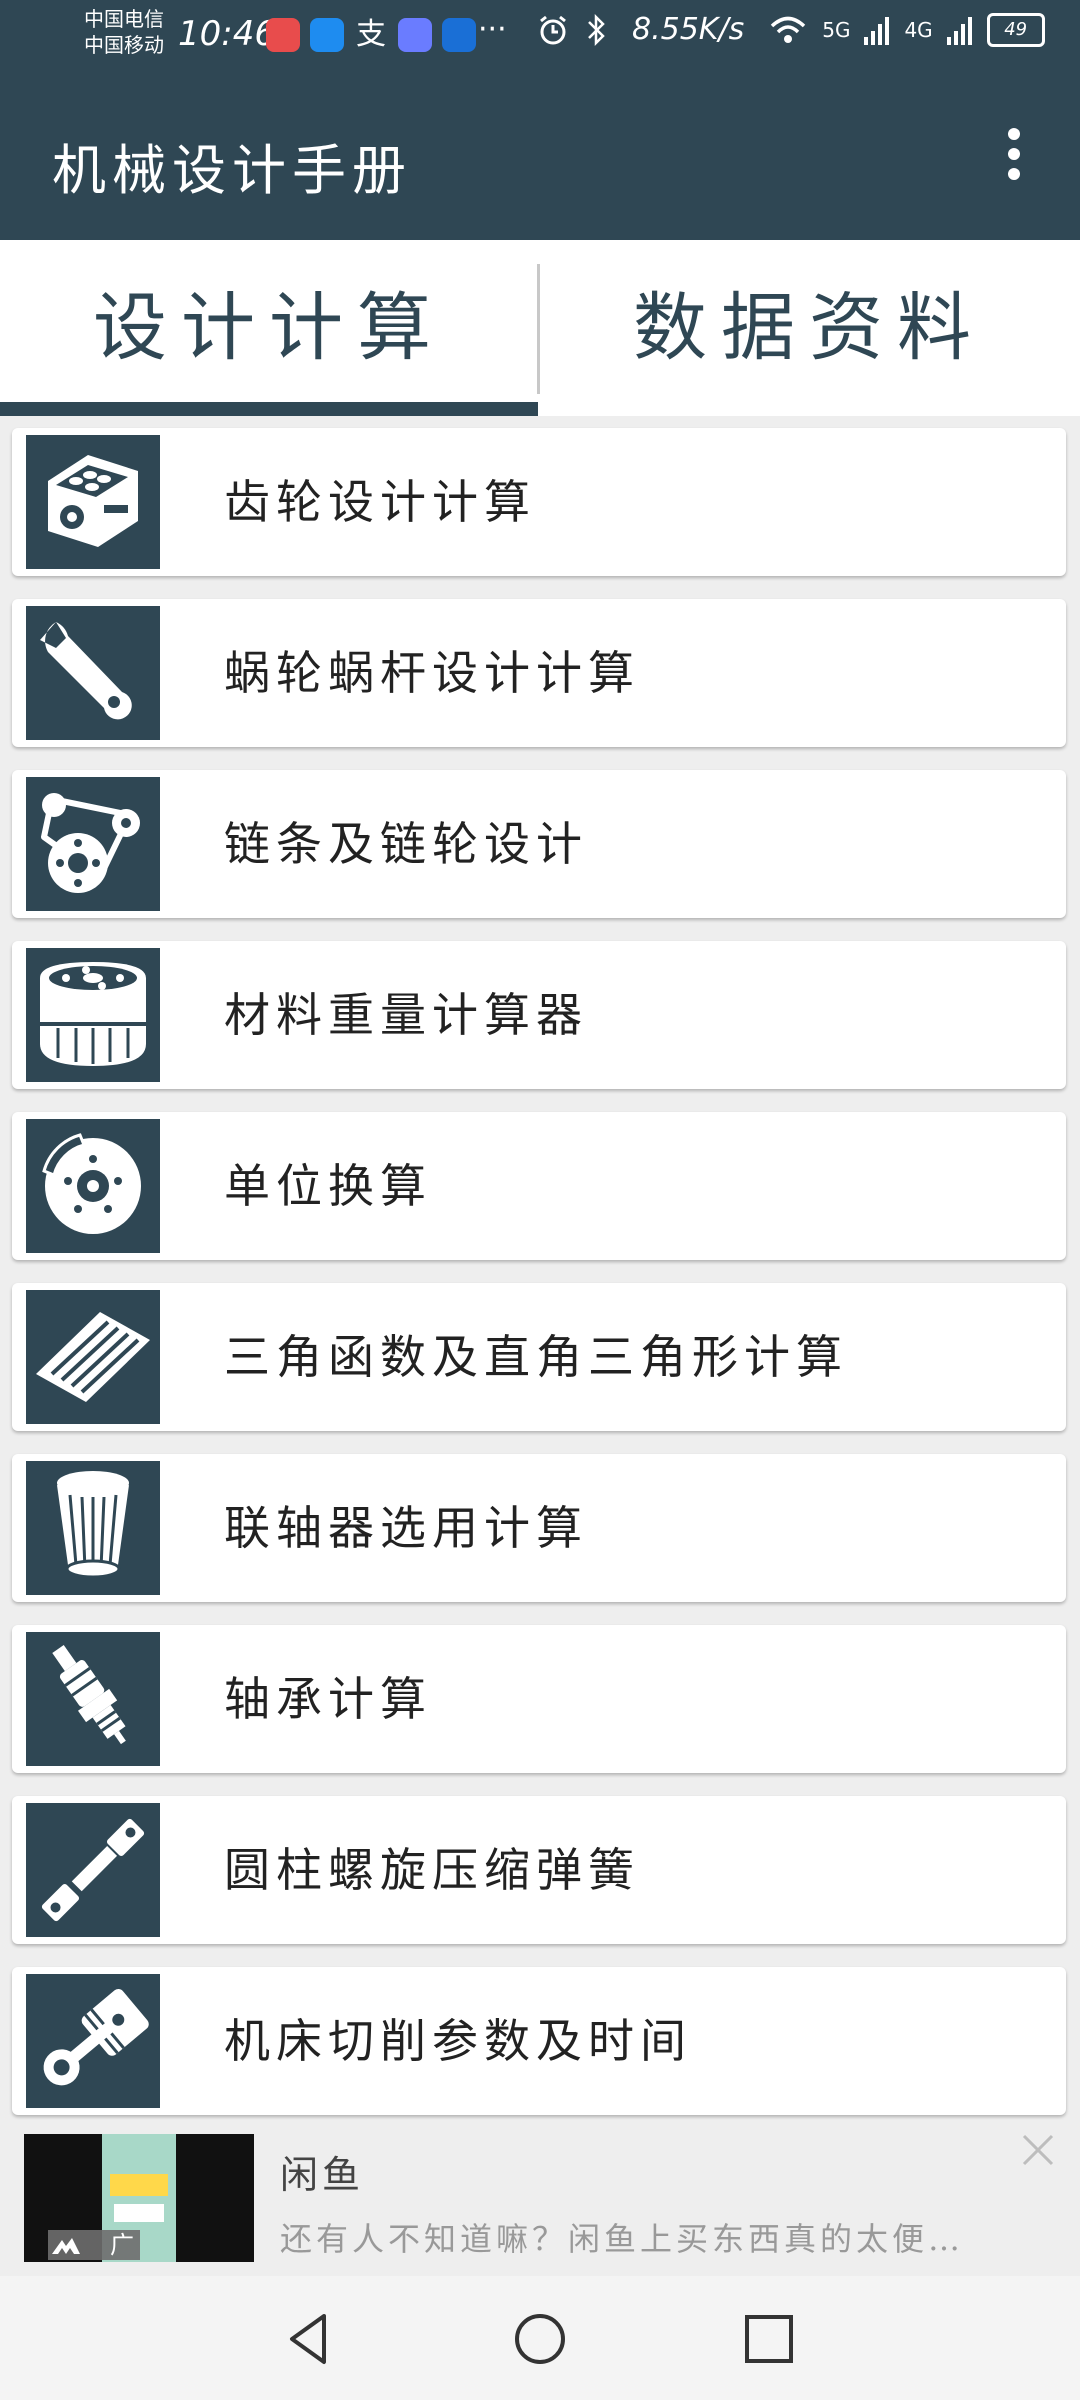 The height and width of the screenshot is (2400, 1080). What do you see at coordinates (93, 844) in the screenshot?
I see `belt-pulley-icon` at bounding box center [93, 844].